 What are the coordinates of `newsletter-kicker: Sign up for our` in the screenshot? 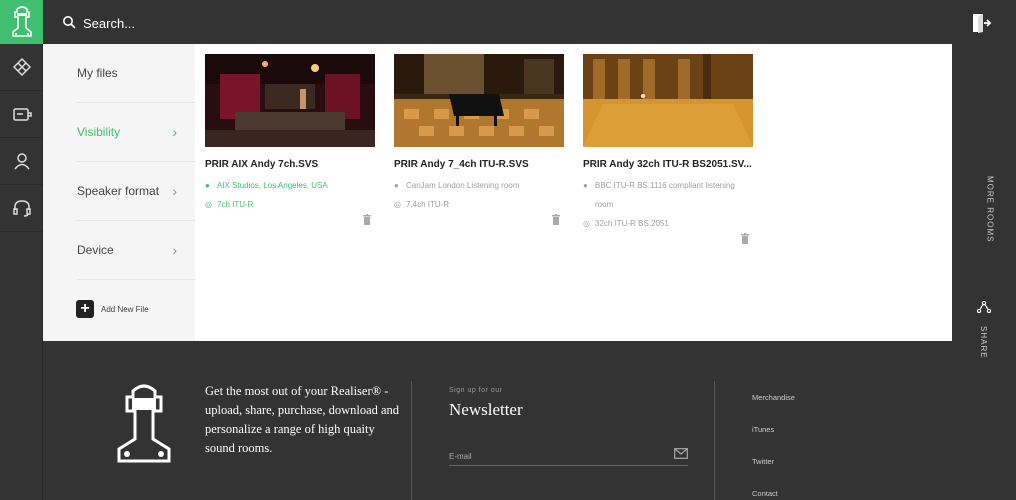 It's located at (476, 390).